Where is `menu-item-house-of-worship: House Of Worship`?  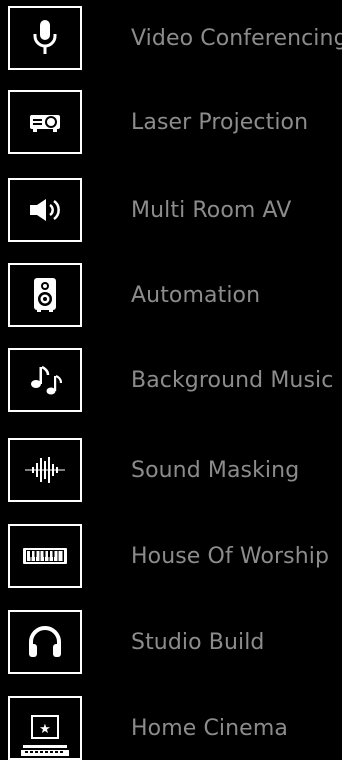
menu-item-house-of-worship: House Of Worship is located at coordinates (175, 556).